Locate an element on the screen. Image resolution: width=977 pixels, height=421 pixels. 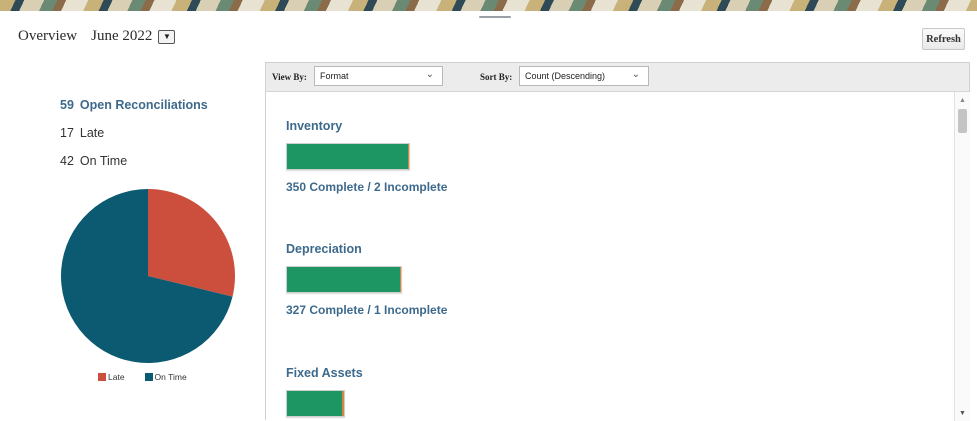
legend-item-late: Late is located at coordinates (111, 377).